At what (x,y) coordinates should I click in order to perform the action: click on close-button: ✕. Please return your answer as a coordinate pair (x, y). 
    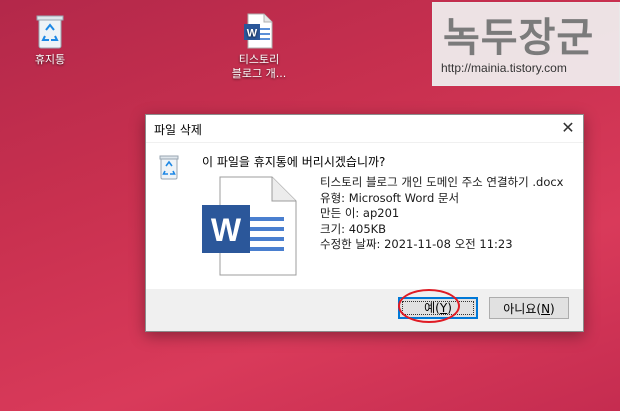
    Looking at the image, I should click on (568, 128).